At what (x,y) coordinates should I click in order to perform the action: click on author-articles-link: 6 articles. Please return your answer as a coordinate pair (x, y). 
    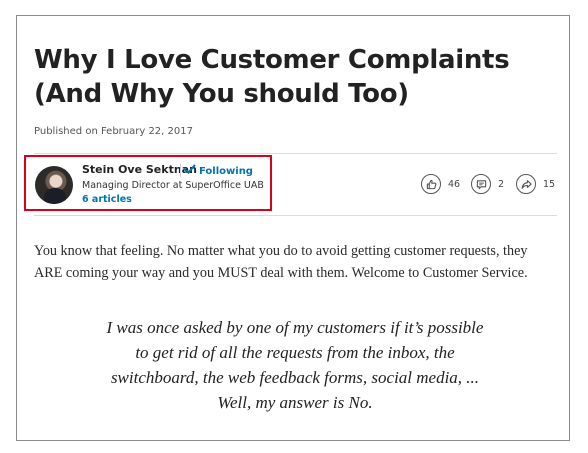
    Looking at the image, I should click on (107, 199).